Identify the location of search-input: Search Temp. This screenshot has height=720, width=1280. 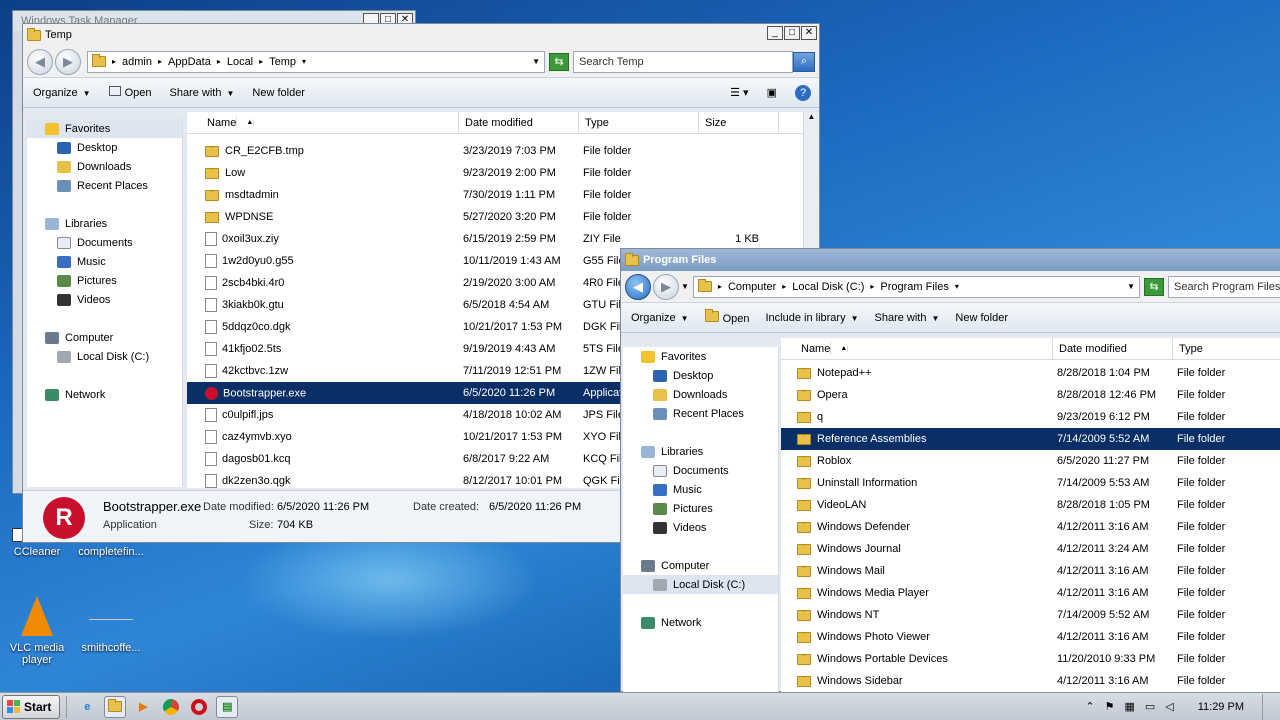
(683, 61).